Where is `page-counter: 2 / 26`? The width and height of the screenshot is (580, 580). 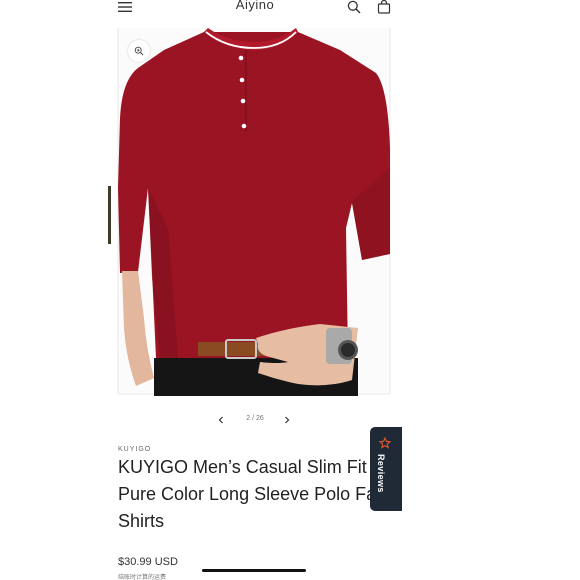 page-counter: 2 / 26 is located at coordinates (255, 418).